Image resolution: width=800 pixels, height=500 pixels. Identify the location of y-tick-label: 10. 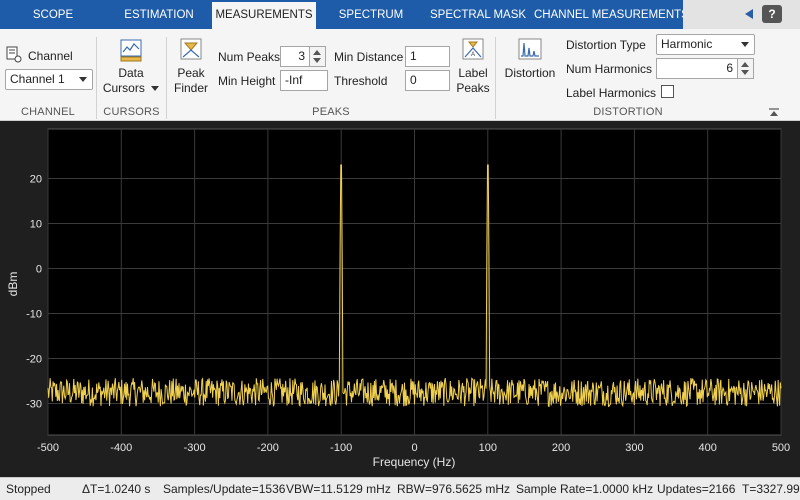
(36, 225).